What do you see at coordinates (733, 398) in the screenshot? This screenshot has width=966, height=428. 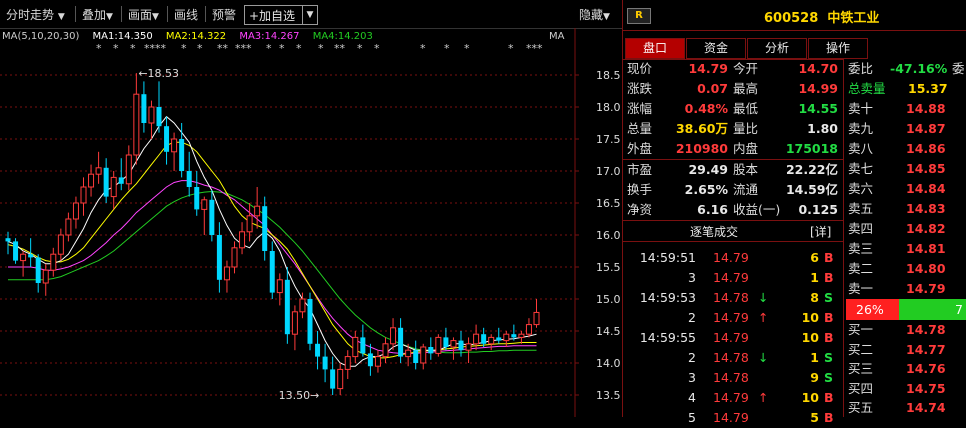 I see `tick-row: 4 14.79 ↑ 10 B` at bounding box center [733, 398].